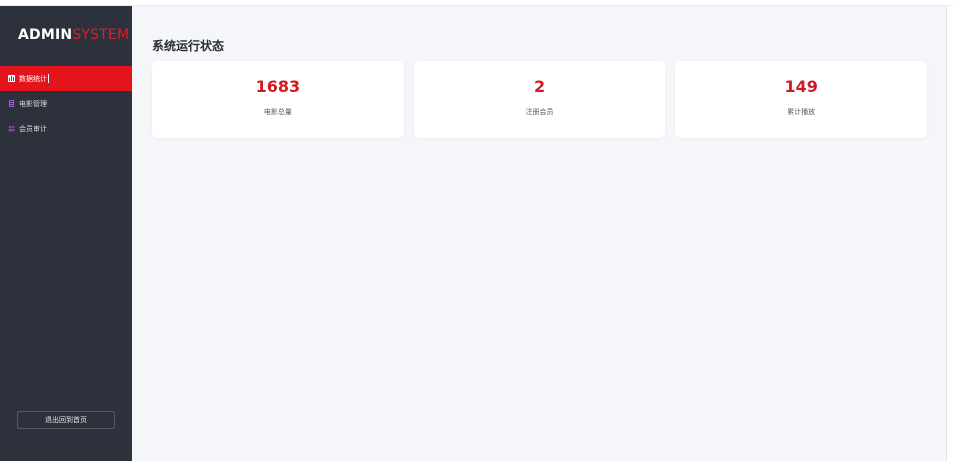 This screenshot has width=953, height=461. Describe the element at coordinates (801, 86) in the screenshot. I see `stat-value: 149` at that location.